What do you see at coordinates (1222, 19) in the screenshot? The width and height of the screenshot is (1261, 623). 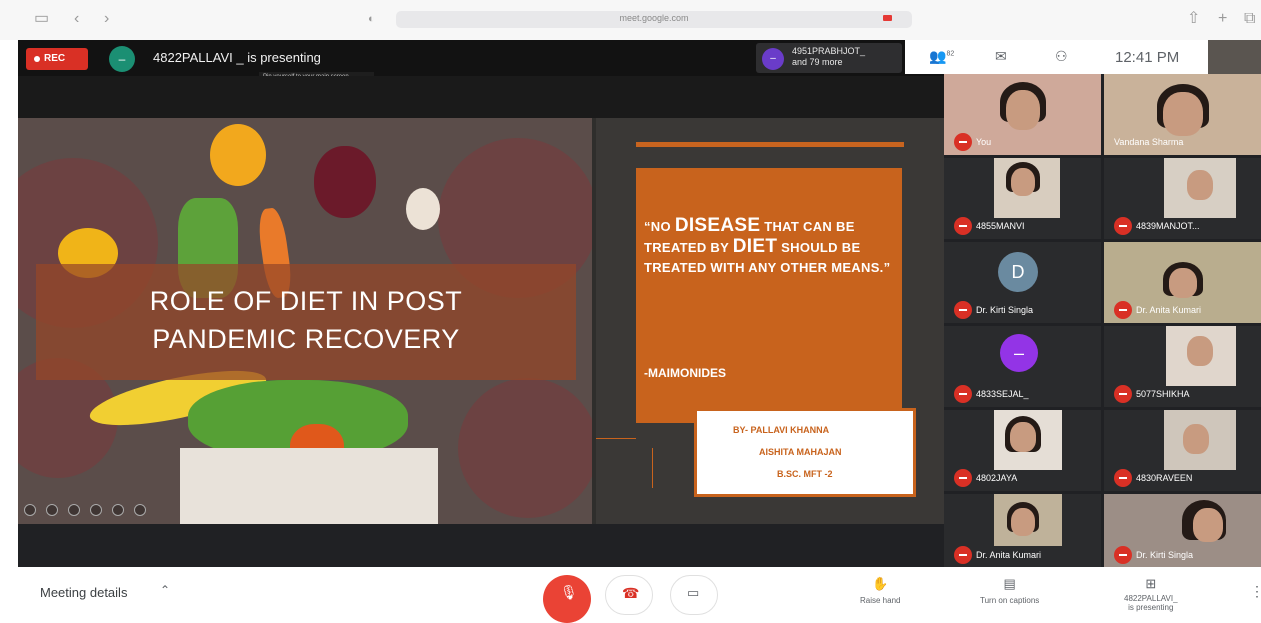 I see `new-tab-icon: +` at bounding box center [1222, 19].